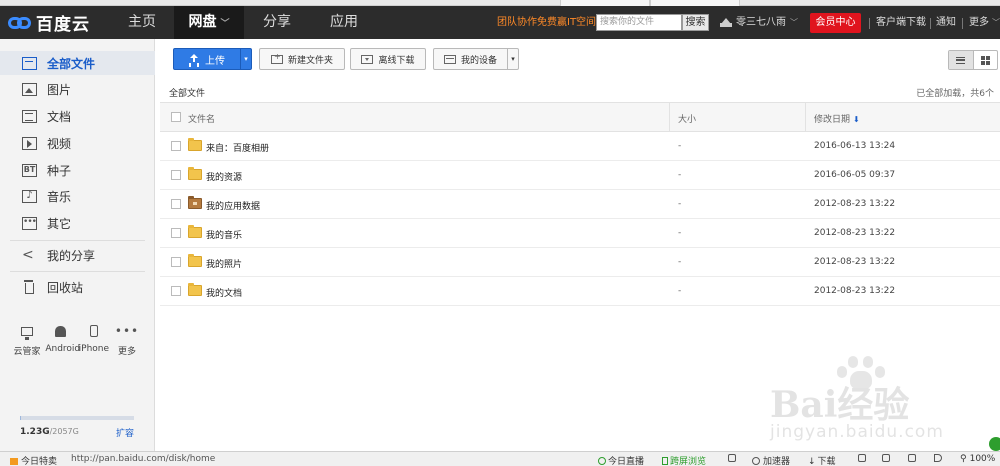 The height and width of the screenshot is (466, 1000). I want to click on column-header-size: 大小, so click(687, 118).